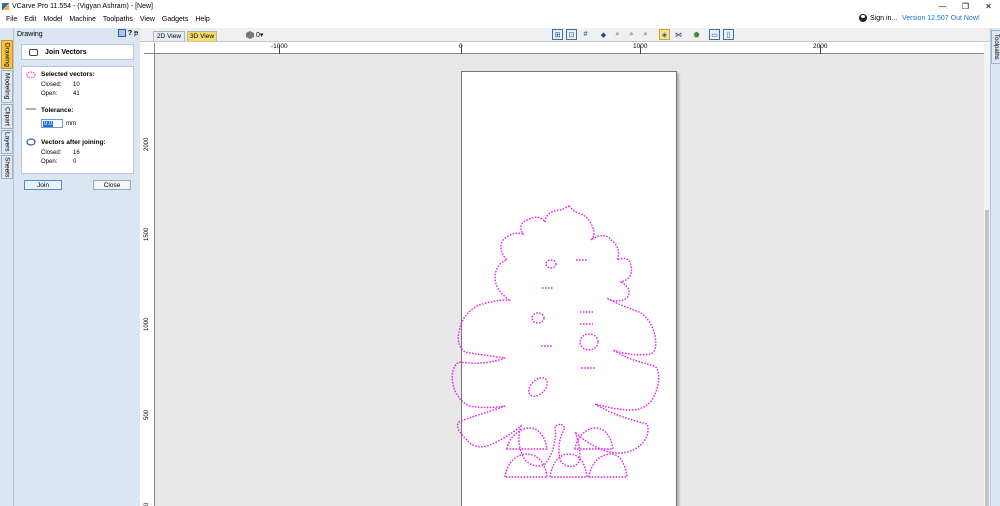  What do you see at coordinates (117, 19) in the screenshot?
I see `menu-toolpaths: Toolpaths` at bounding box center [117, 19].